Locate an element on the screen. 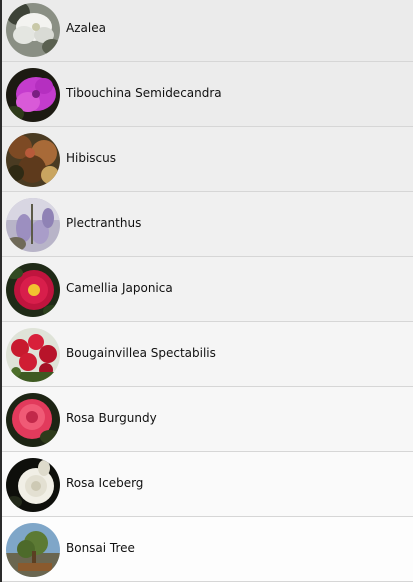  flower-name: Rosa Iceberg is located at coordinates (105, 483).